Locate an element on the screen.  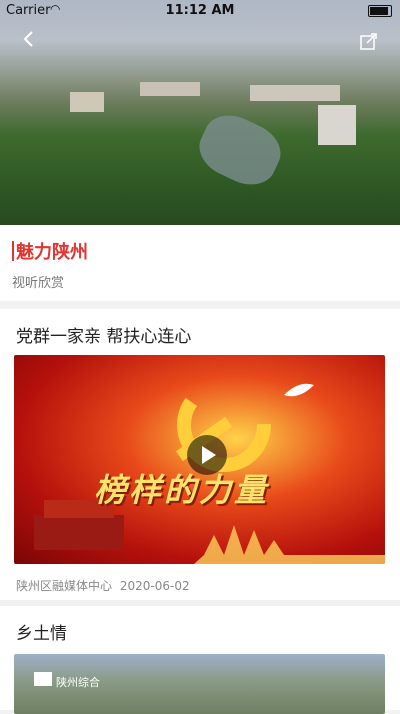
item-title: 党群一家亲 帮扶心连心 is located at coordinates (104, 337).